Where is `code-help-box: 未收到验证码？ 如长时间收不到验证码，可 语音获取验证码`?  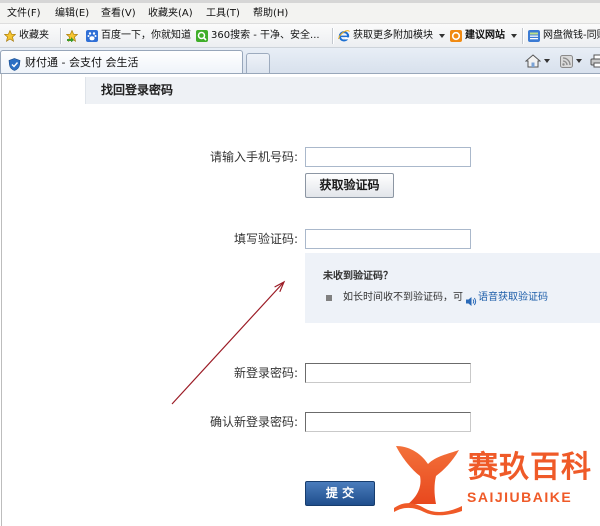 code-help-box: 未收到验证码？ 如长时间收不到验证码，可 语音获取验证码 is located at coordinates (452, 288).